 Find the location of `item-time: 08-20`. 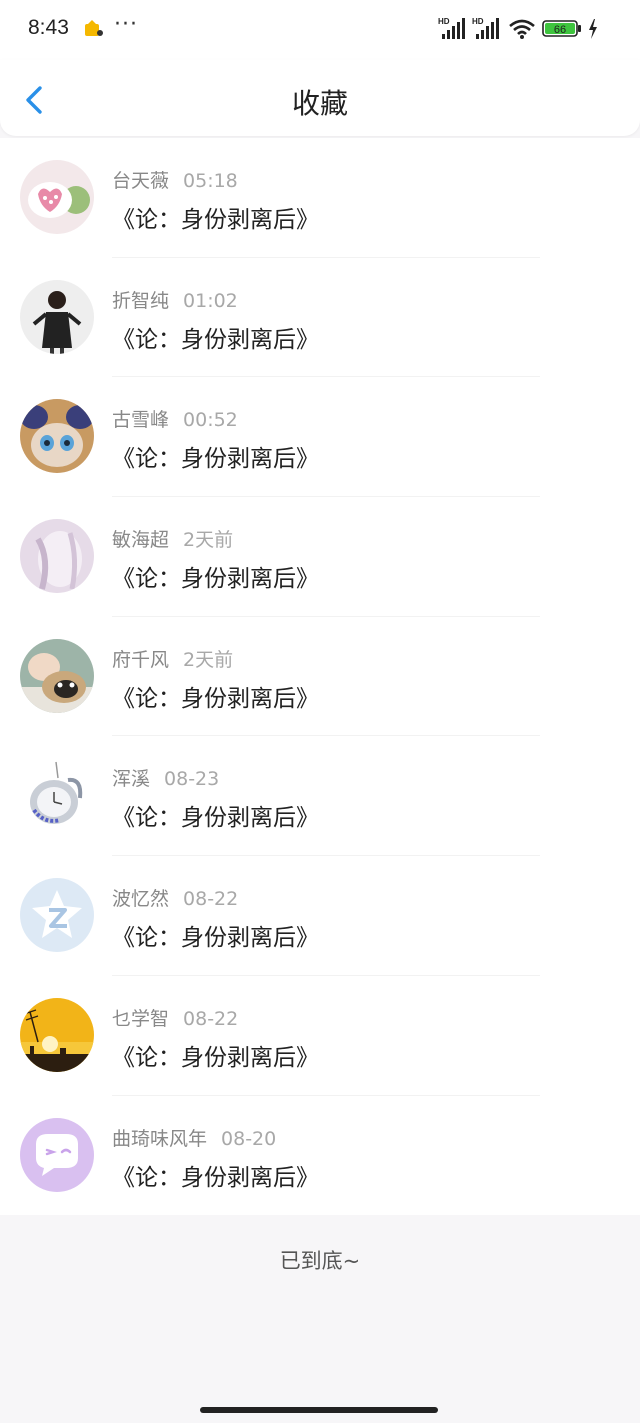

item-time: 08-20 is located at coordinates (249, 1138).